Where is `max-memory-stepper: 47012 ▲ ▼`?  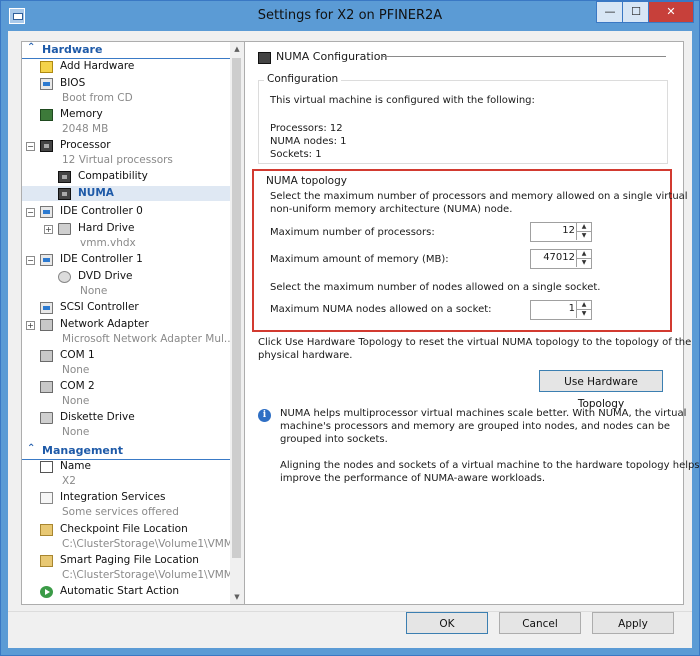
max-memory-stepper: 47012 ▲ ▼ is located at coordinates (561, 259).